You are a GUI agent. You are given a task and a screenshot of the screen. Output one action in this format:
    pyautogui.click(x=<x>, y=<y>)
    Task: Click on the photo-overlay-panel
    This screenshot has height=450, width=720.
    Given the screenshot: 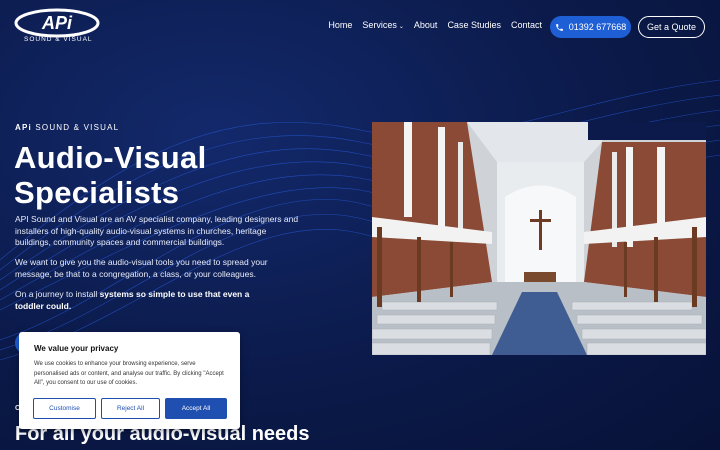 What is the action you would take?
    pyautogui.click(x=647, y=131)
    